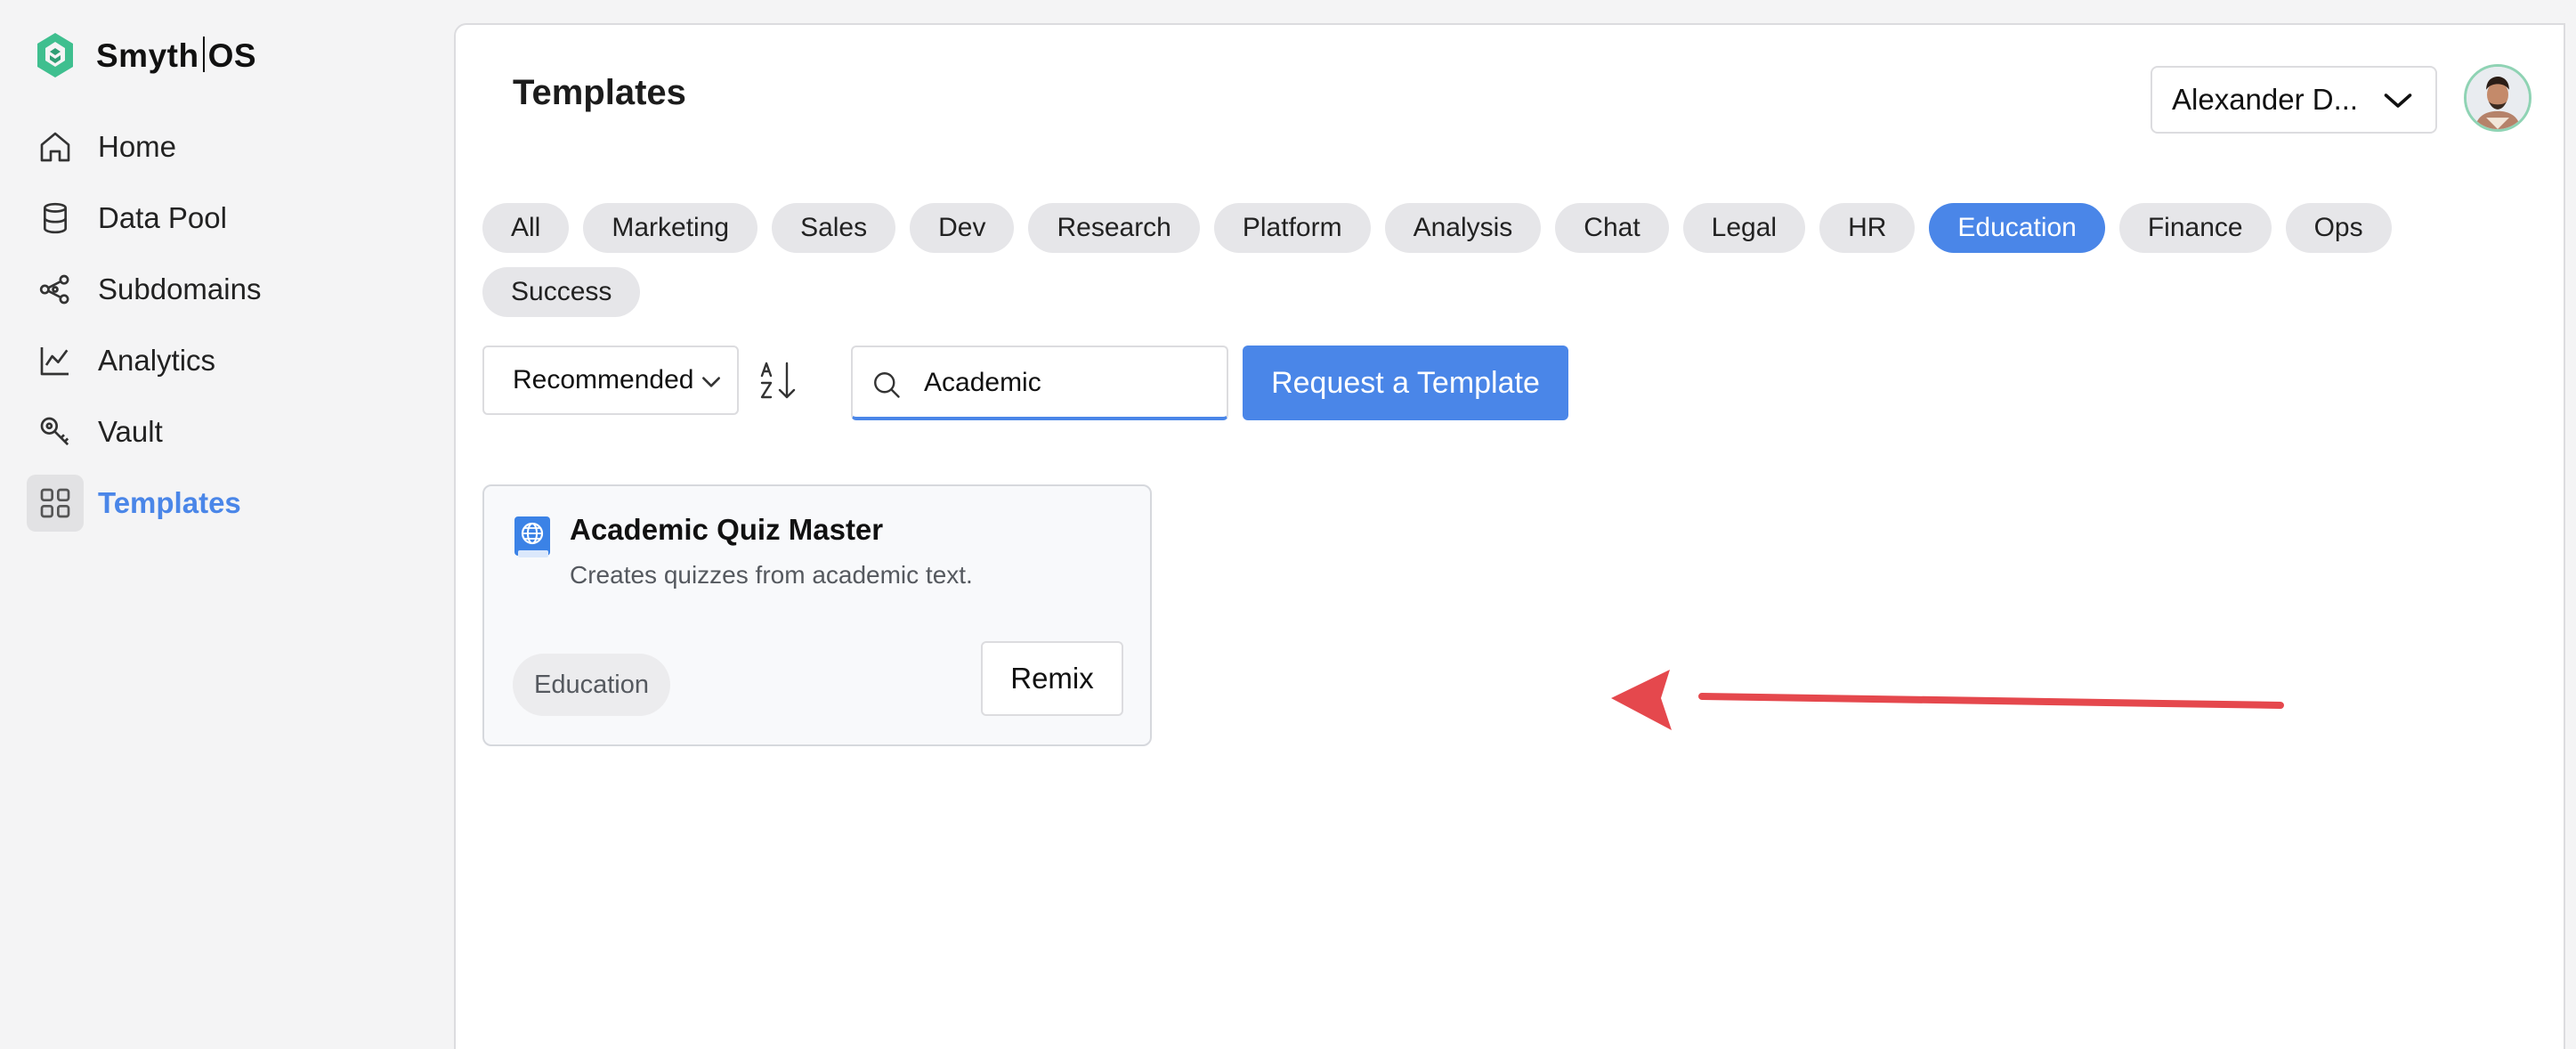 Image resolution: width=2576 pixels, height=1049 pixels. What do you see at coordinates (232, 147) in the screenshot?
I see `sidebar-item-home: Home` at bounding box center [232, 147].